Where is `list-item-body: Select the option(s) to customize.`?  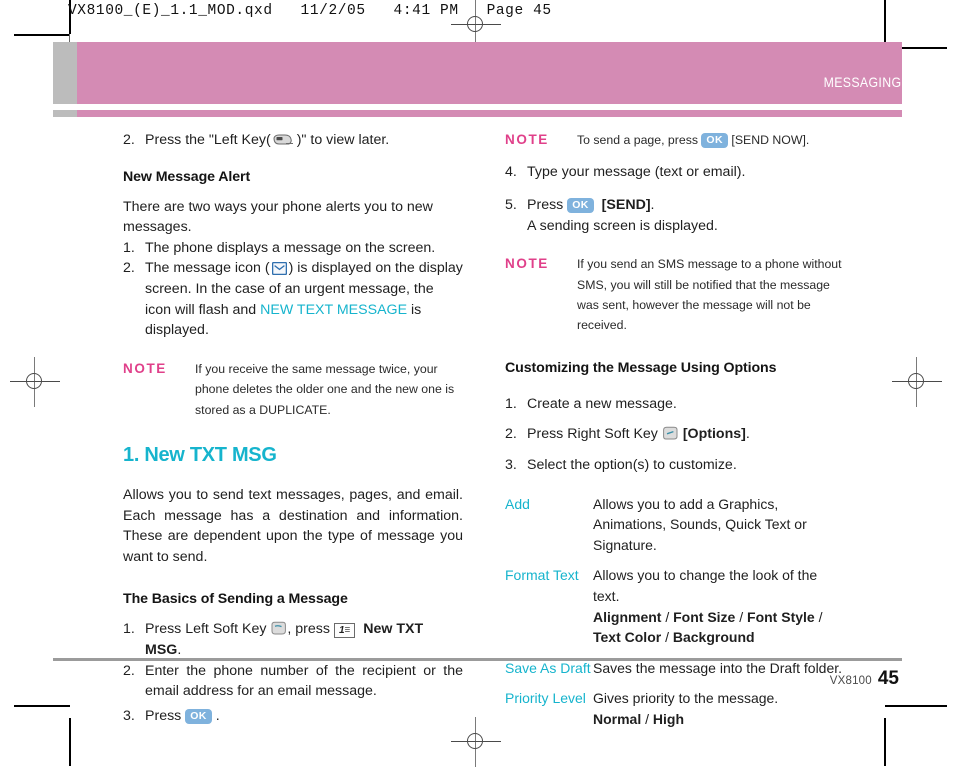 list-item-body: Select the option(s) to customize. is located at coordinates (632, 465).